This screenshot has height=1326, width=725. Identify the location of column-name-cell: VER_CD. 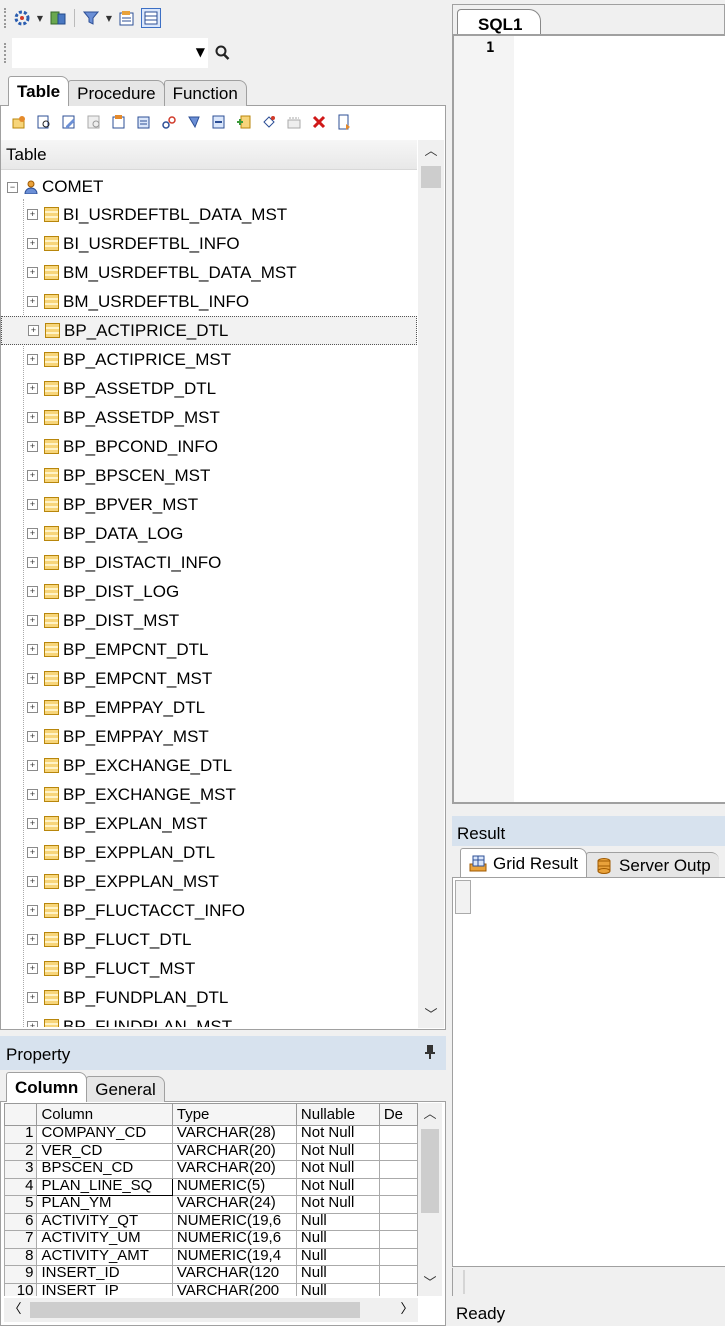
(104, 1151).